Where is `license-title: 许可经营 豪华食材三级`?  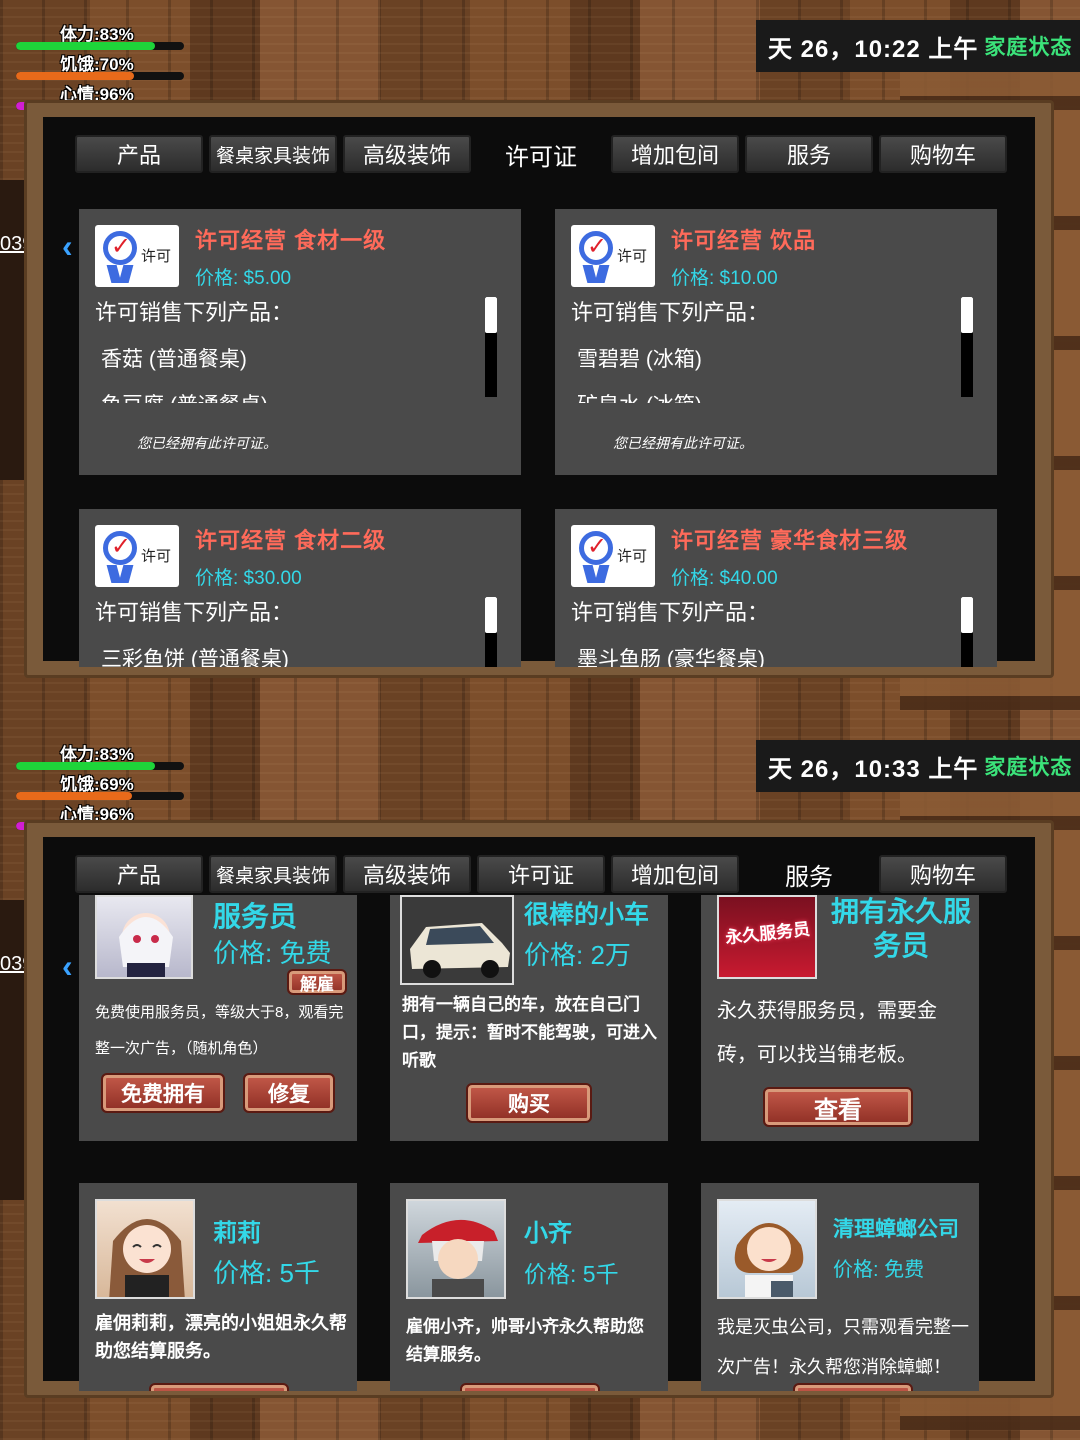
license-title: 许可经营 豪华食材三级 is located at coordinates (790, 540).